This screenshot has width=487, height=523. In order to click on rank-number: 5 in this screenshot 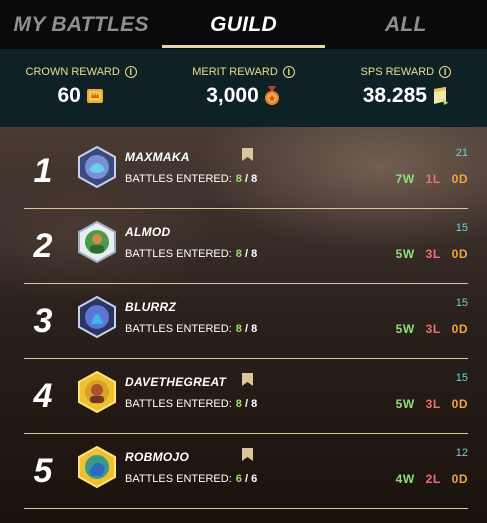, I will do `click(43, 471)`.